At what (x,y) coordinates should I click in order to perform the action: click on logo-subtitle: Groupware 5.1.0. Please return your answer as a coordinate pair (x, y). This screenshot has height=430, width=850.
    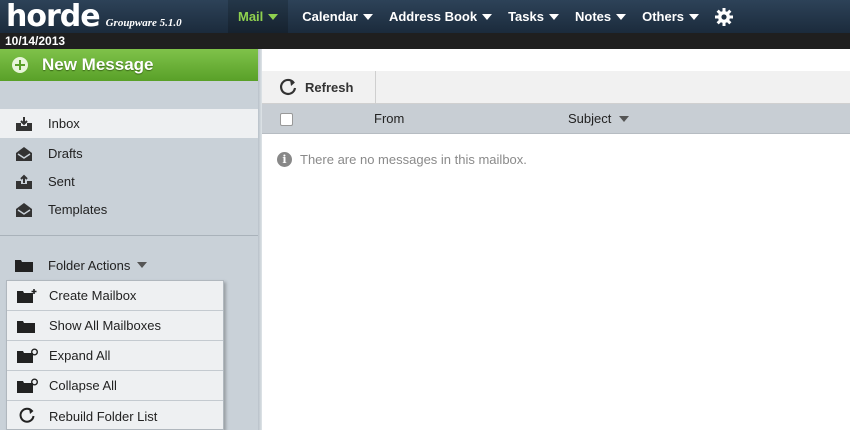
    Looking at the image, I should click on (143, 23).